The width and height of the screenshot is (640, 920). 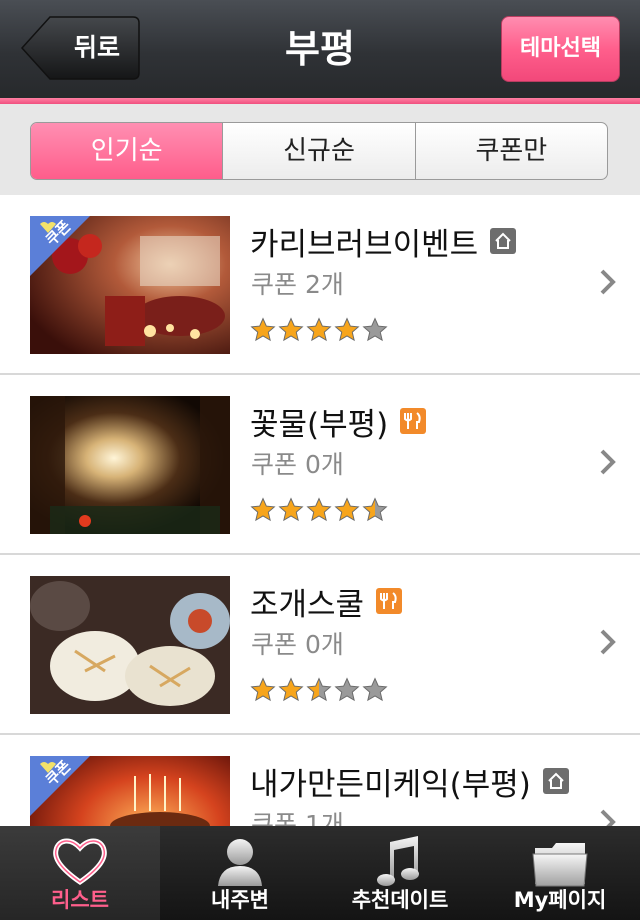 I want to click on tab-my-page-label: My페이지, so click(x=560, y=900).